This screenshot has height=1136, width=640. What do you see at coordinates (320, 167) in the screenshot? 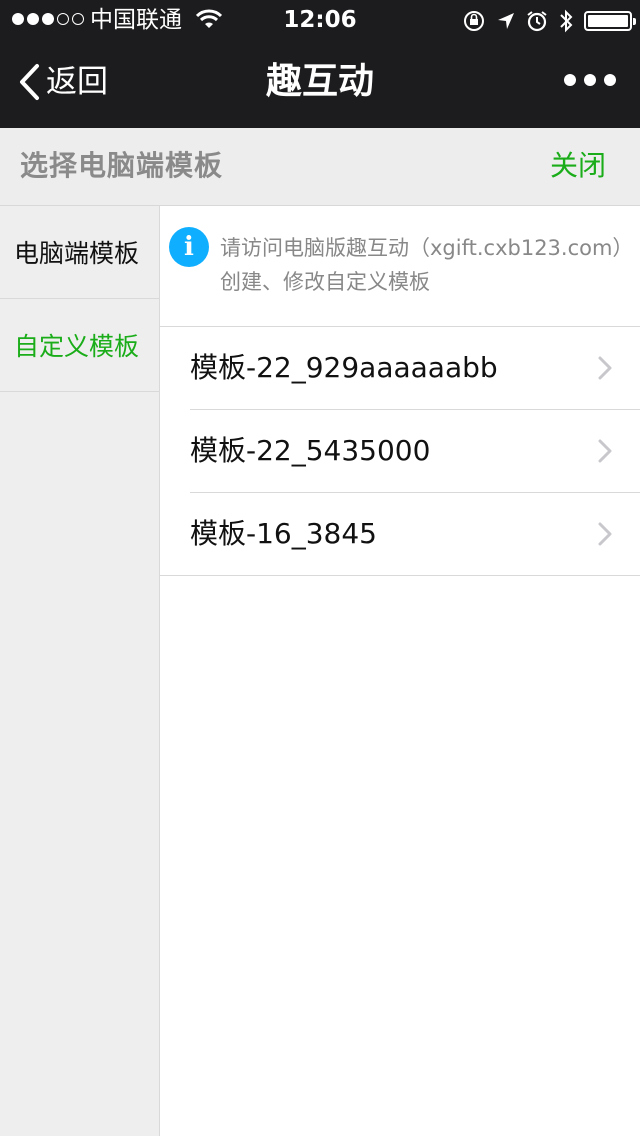
I see `template-picker-header: 选择电脑端模板 关闭` at bounding box center [320, 167].